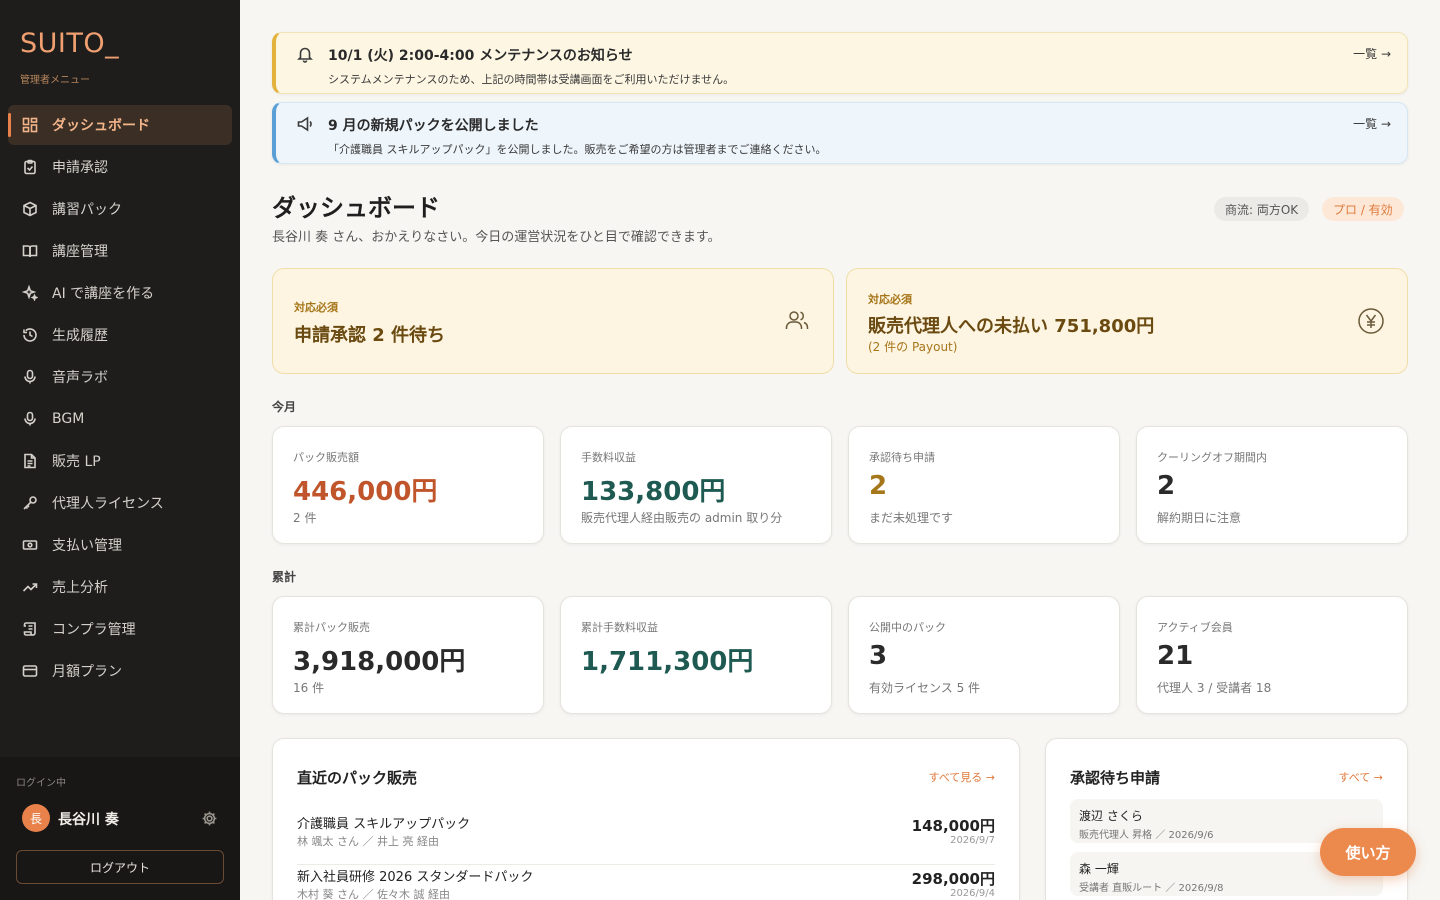  I want to click on sale-amount: 298,000円, so click(953, 879).